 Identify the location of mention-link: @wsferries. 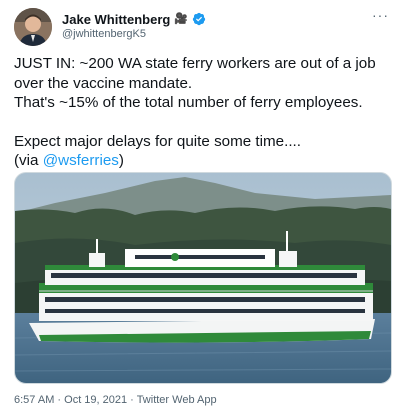
(81, 160).